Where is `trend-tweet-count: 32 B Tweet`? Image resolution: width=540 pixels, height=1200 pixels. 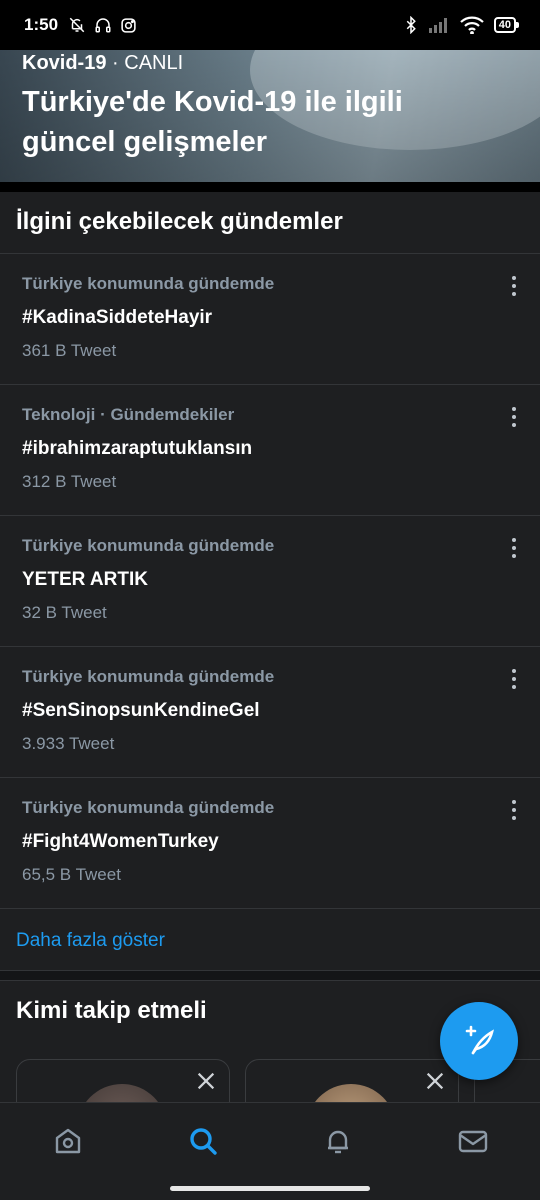
trend-tweet-count: 32 B Tweet is located at coordinates (64, 612).